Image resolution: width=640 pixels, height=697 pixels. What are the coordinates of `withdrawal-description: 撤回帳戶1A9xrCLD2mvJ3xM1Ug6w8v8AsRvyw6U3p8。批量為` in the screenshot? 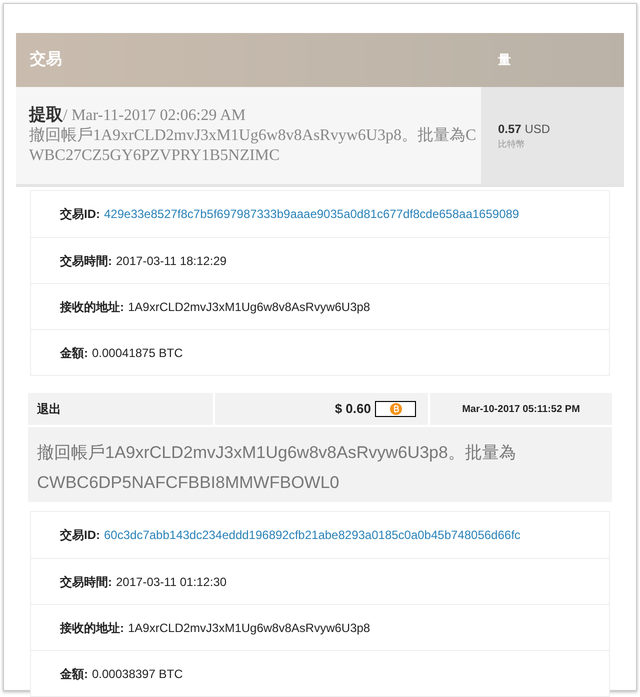 It's located at (277, 453).